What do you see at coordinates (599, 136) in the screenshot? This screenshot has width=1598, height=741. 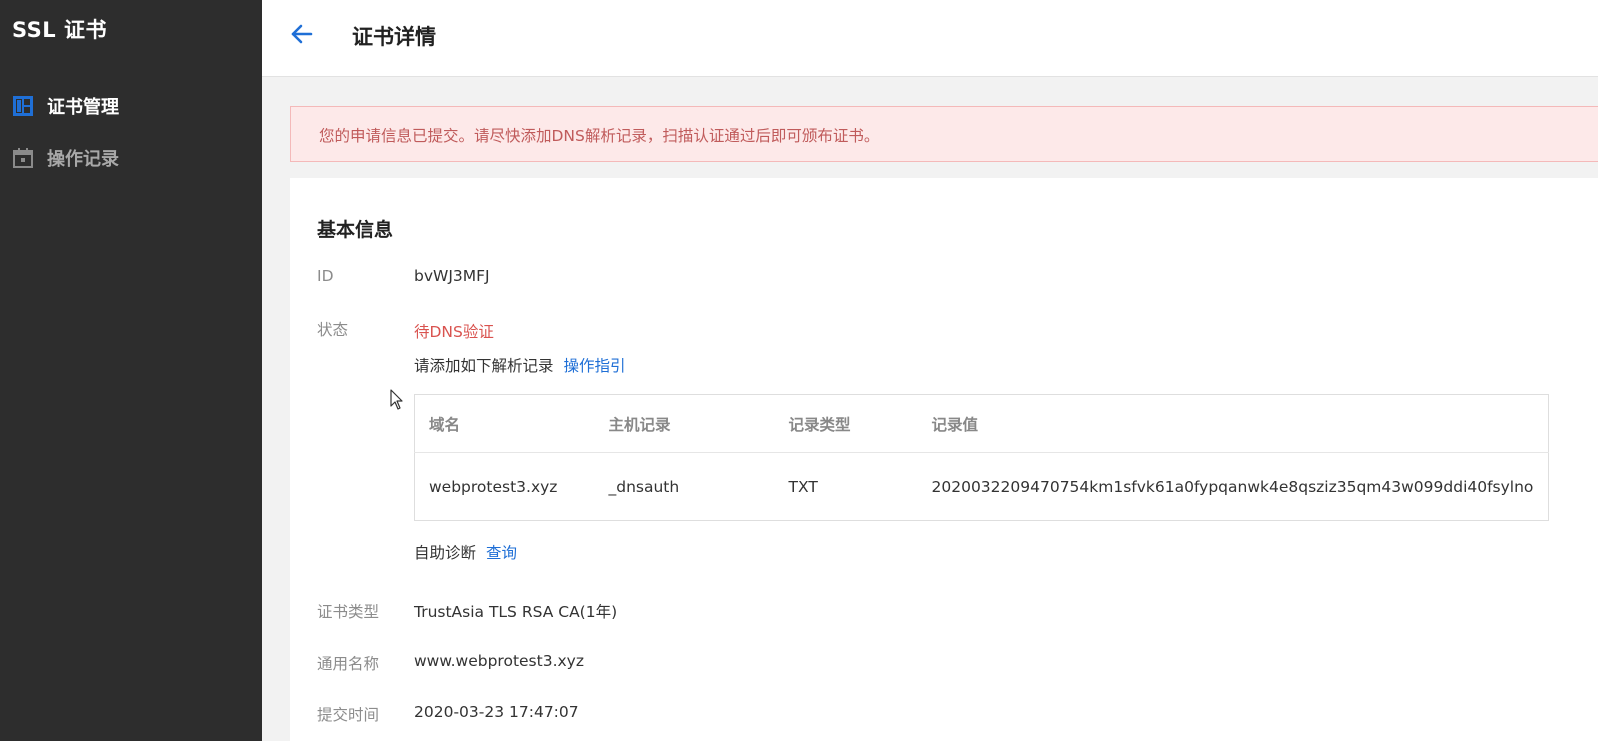 I see `alert-text: 您的申请信息已提交。请尽快添加DNS解析记录，扫描认证通过后即可颁布证书。` at bounding box center [599, 136].